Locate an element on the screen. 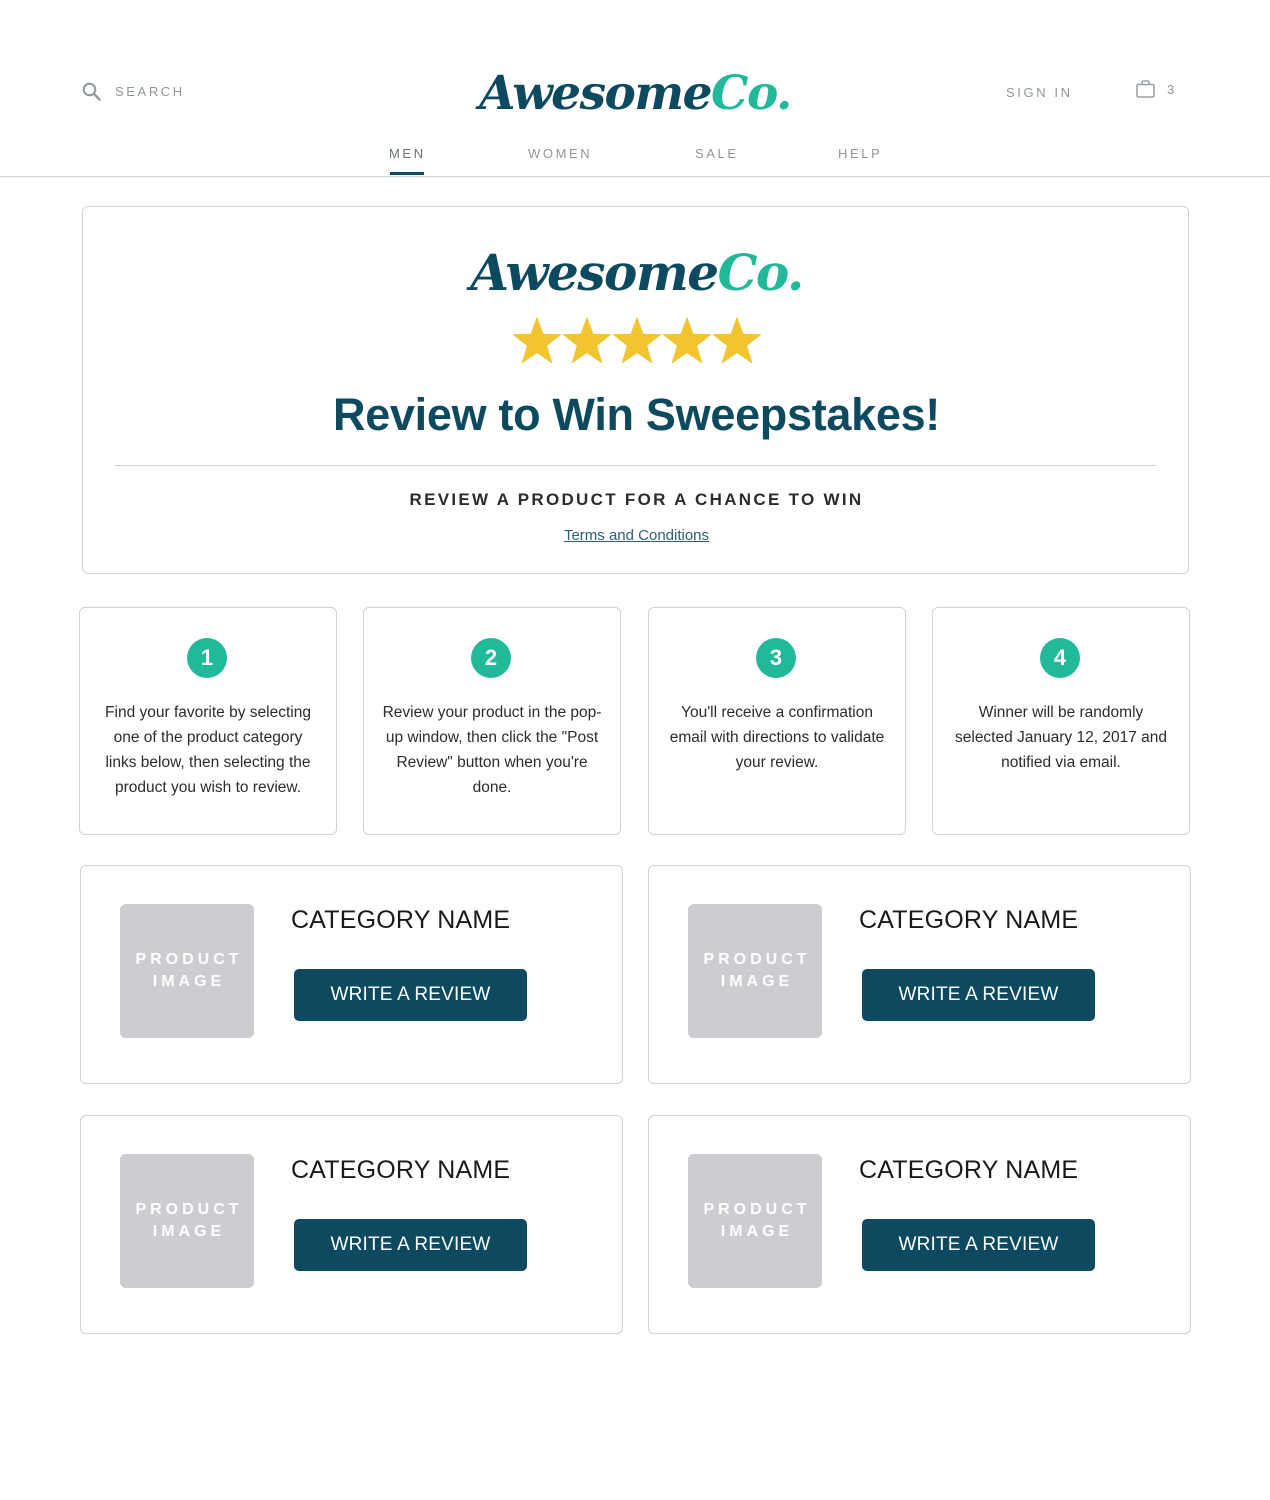 The image size is (1270, 1500). page-title: Review to Win Sweepstakes! is located at coordinates (636, 414).